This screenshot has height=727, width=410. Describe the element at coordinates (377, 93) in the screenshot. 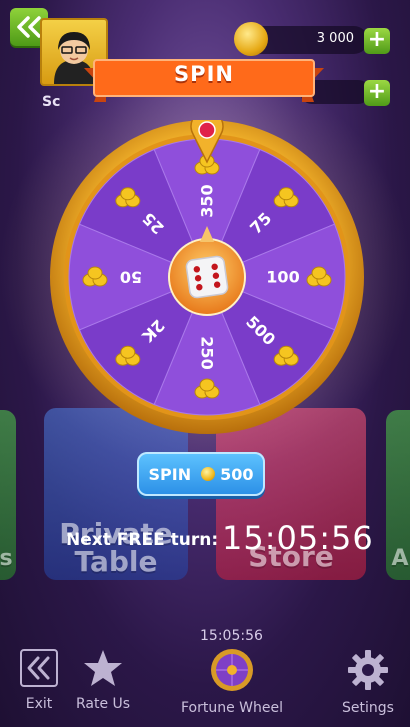

I see `add-gems-button: +` at that location.